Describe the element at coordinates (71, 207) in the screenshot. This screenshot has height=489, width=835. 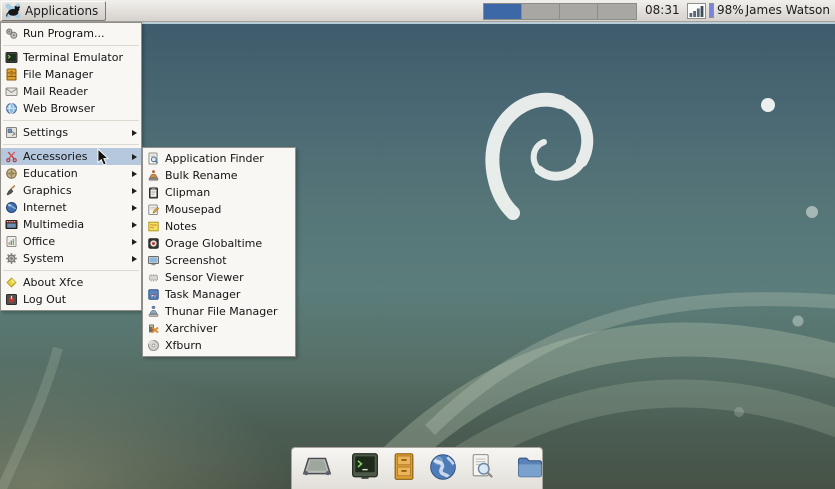
I see `menu-item-internet: Internet` at that location.